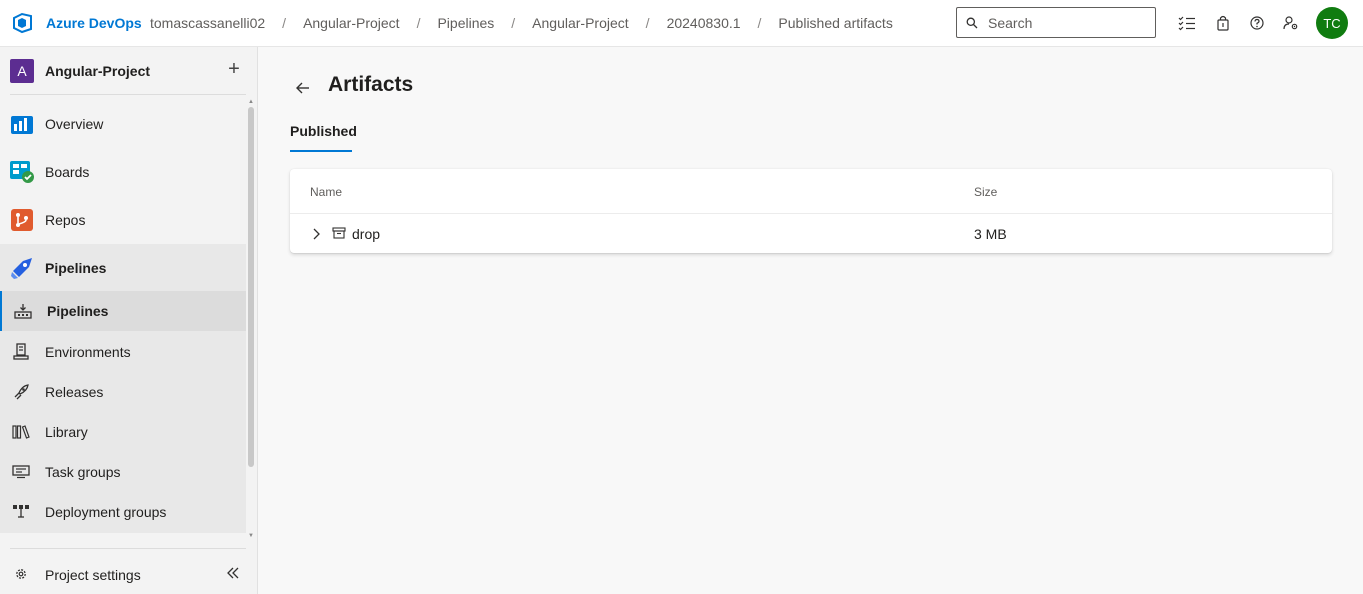 This screenshot has height=594, width=1363. Describe the element at coordinates (323, 131) in the screenshot. I see `tab-published: Published` at that location.